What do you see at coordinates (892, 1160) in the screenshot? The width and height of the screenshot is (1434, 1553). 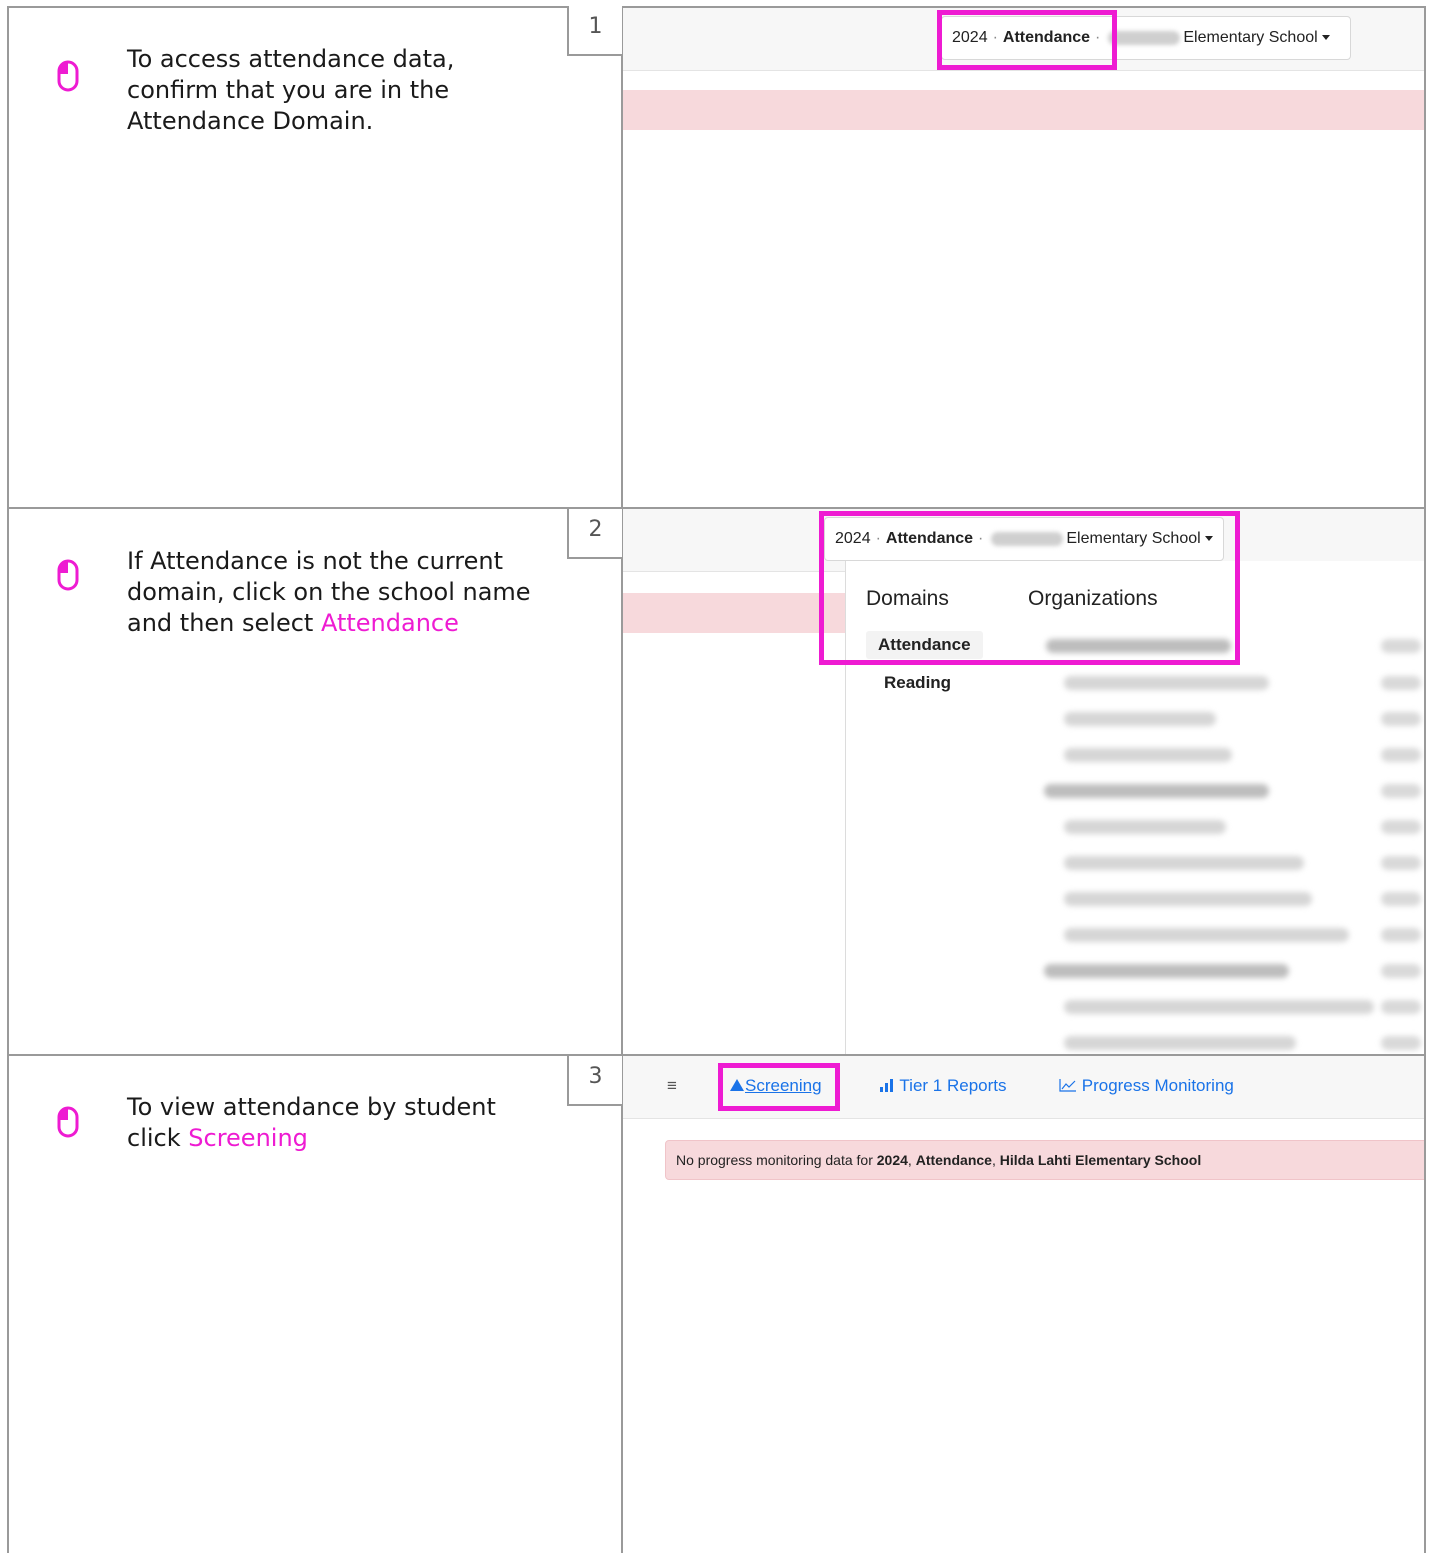 I see `alert-year: 2024` at bounding box center [892, 1160].